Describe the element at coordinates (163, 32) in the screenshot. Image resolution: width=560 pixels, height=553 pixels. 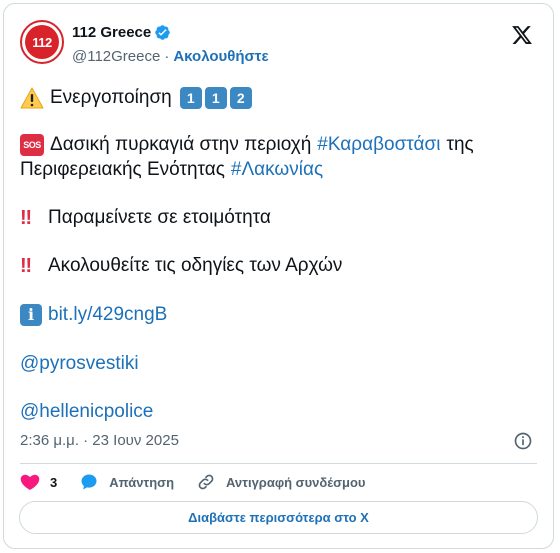
I see `verified-badge-icon` at that location.